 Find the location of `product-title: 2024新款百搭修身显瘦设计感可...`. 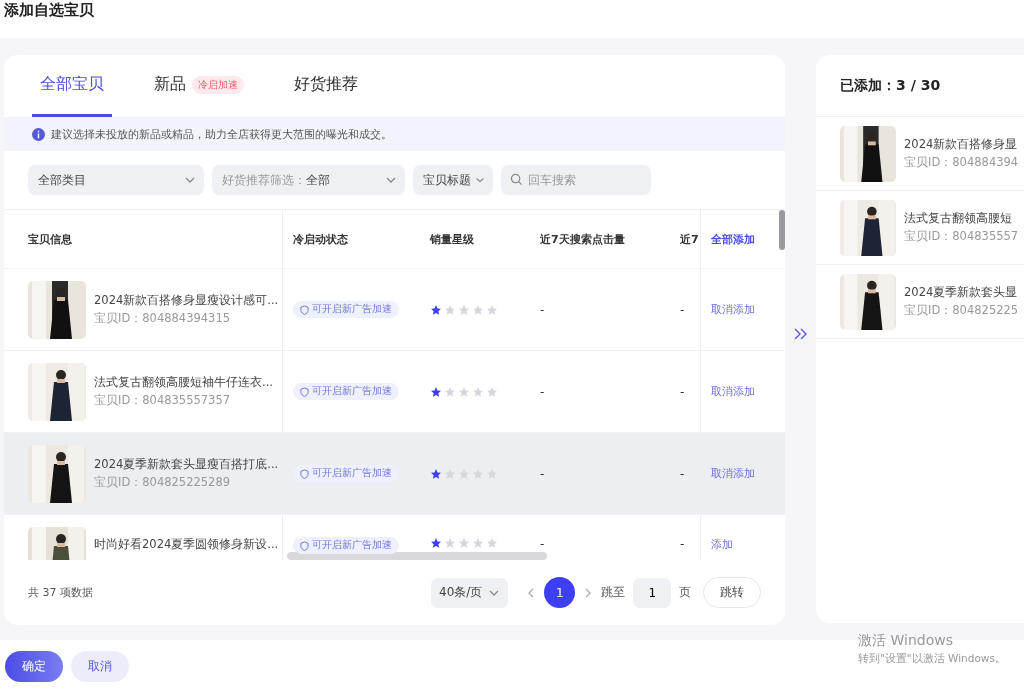

product-title: 2024新款百搭修身显瘦设计感可... is located at coordinates (186, 300).